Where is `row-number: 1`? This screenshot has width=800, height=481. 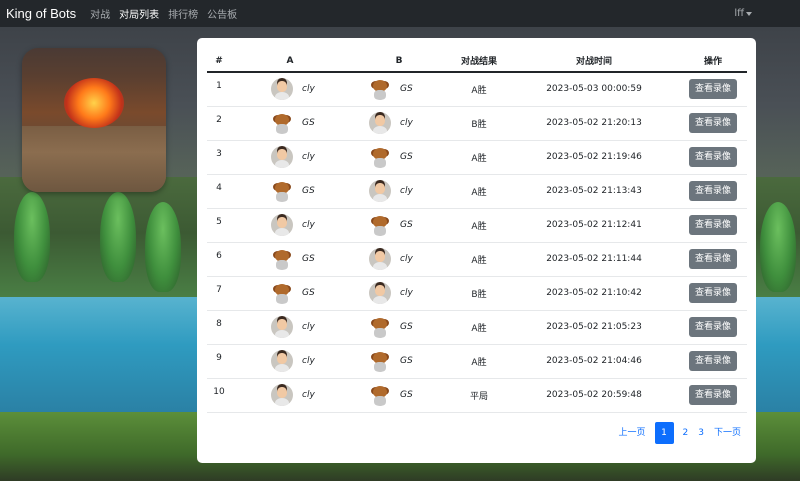
row-number: 1 is located at coordinates (219, 86).